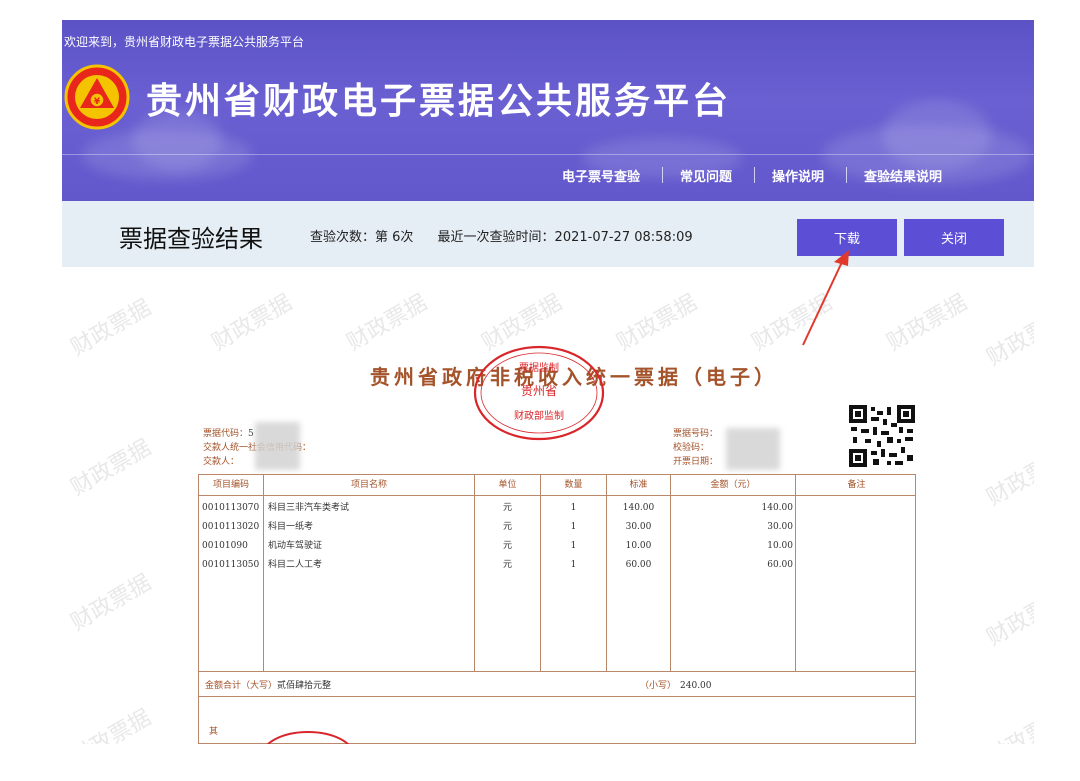  What do you see at coordinates (191, 239) in the screenshot?
I see `page-title: 票据查验结果` at bounding box center [191, 239].